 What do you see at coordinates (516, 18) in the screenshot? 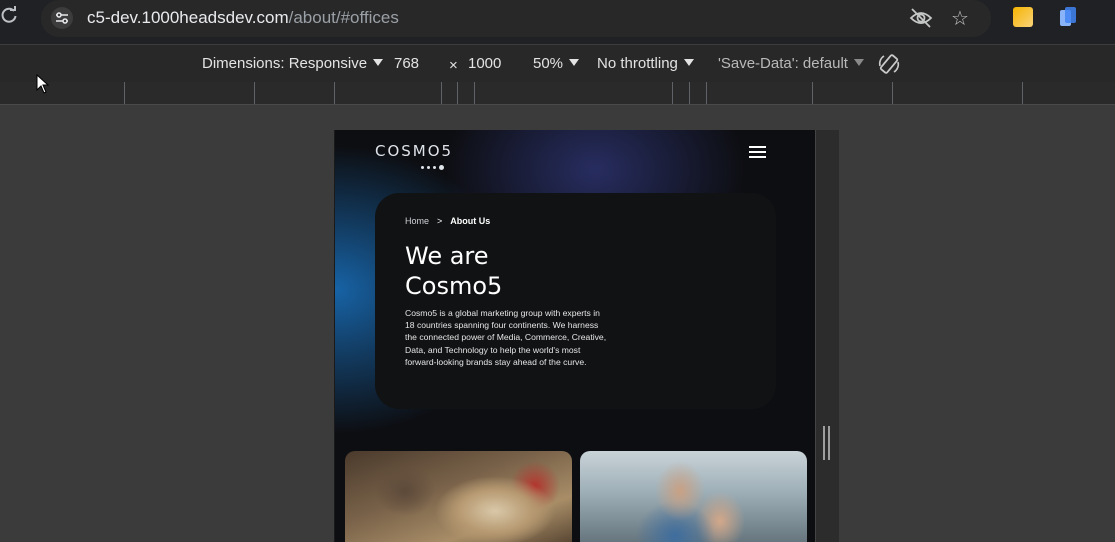
I see `address-bar: c5-dev.1000headsdev.com/about/#offices ☆` at bounding box center [516, 18].